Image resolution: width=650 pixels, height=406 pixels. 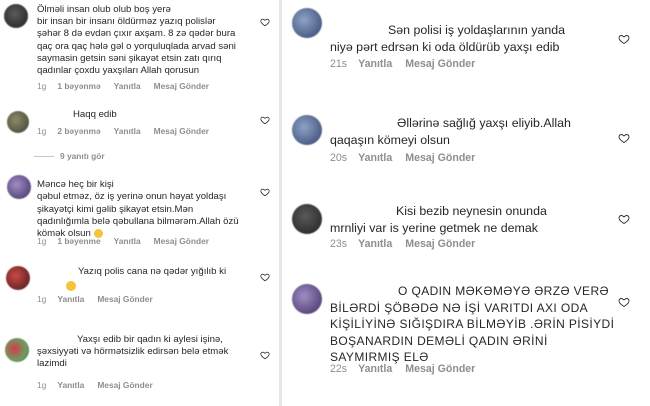 I want to click on comment-time: 23s, so click(x=339, y=244).